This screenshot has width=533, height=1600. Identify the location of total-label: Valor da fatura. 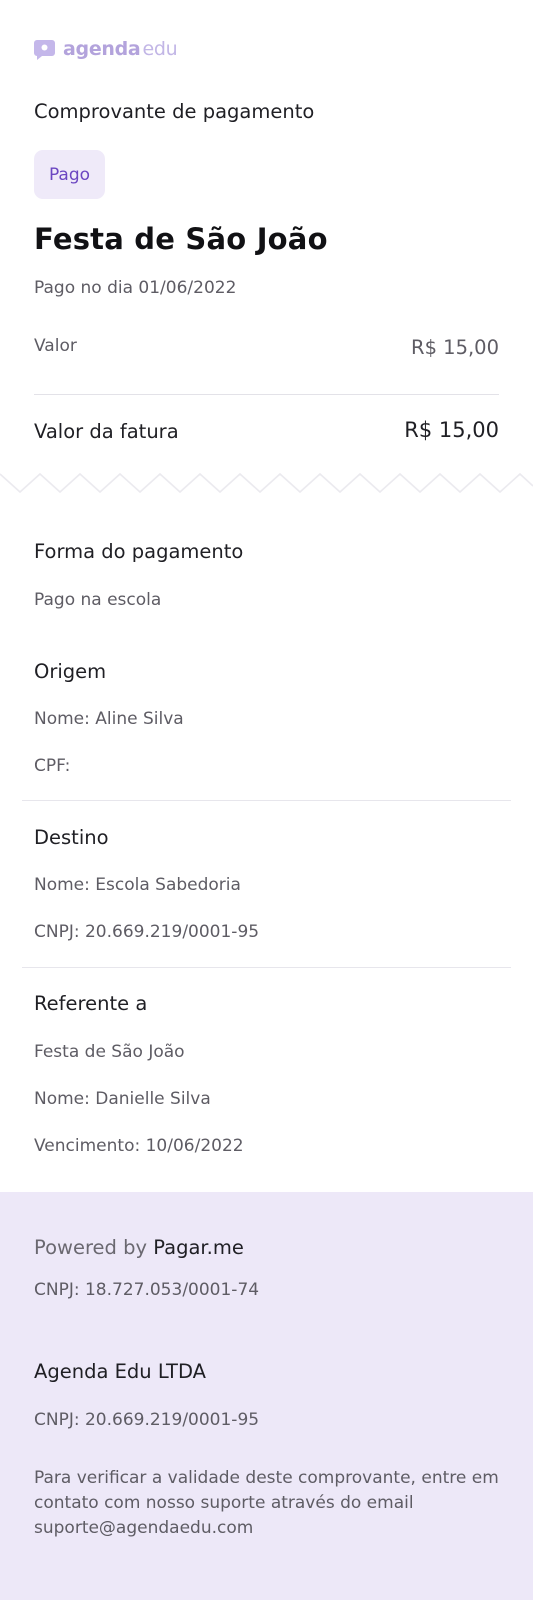
(106, 431).